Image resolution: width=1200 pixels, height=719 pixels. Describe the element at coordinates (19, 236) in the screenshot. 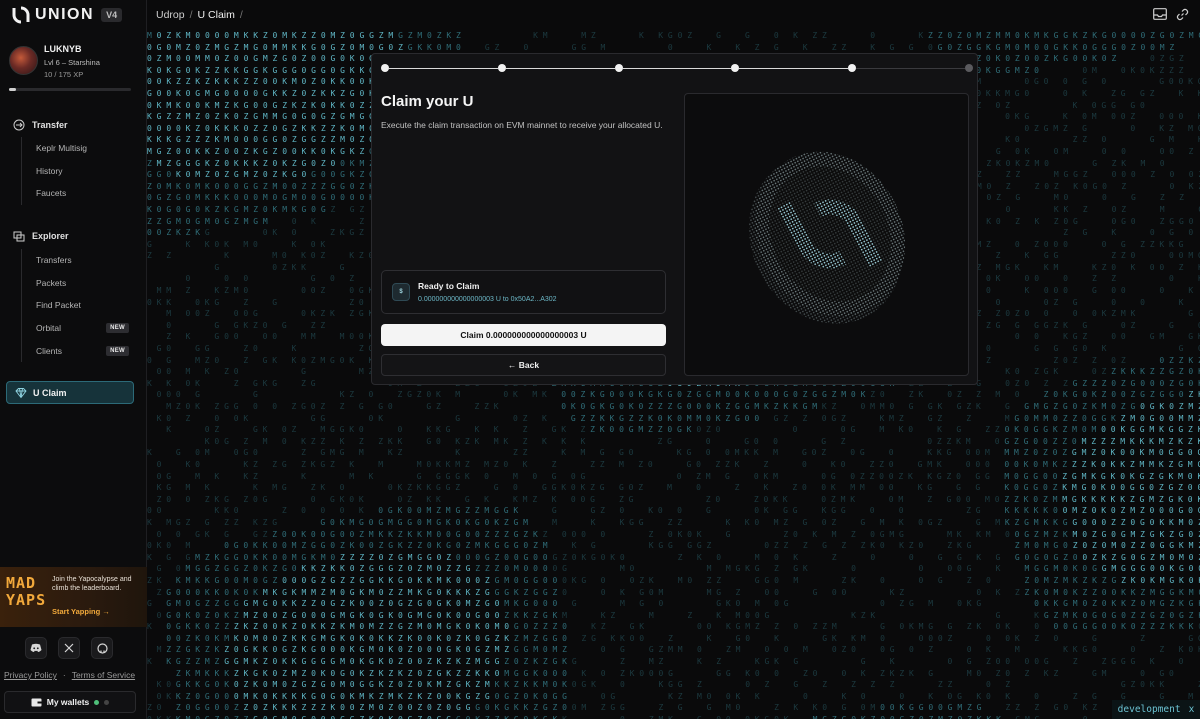

I see `explorer-icon` at that location.